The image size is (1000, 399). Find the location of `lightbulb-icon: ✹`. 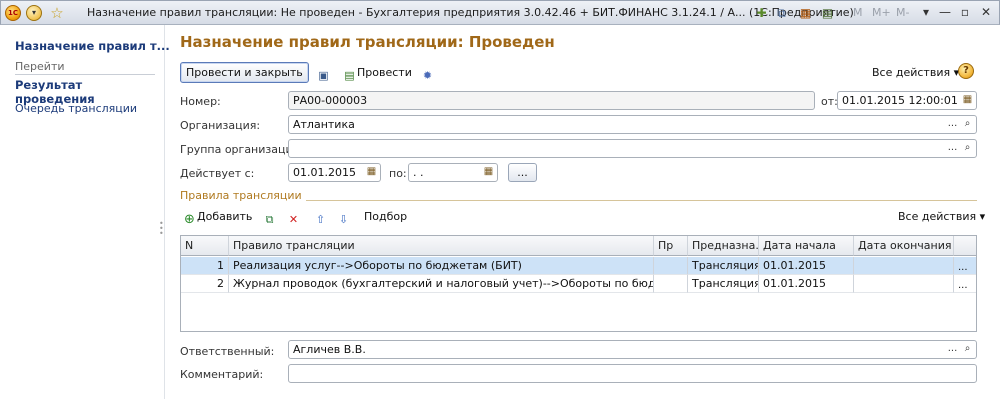

lightbulb-icon: ✹ is located at coordinates (427, 73).